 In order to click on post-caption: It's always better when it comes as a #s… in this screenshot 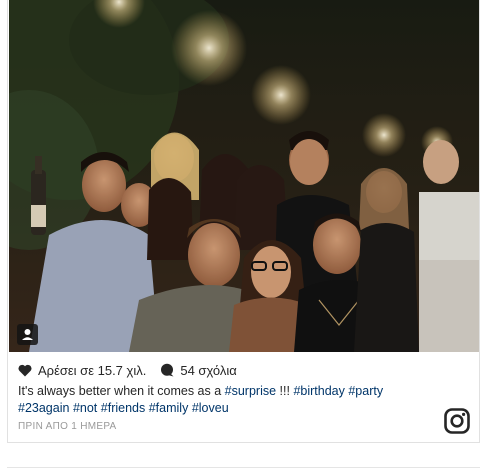, I will do `click(218, 400)`.